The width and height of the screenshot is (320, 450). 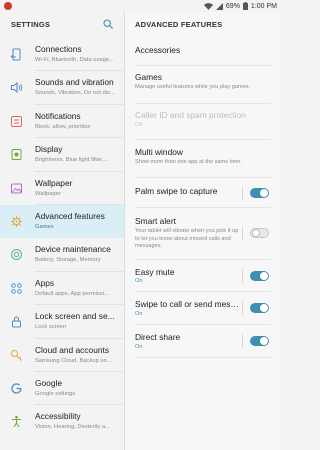 What do you see at coordinates (232, 6) in the screenshot?
I see `battery-percent: 69%` at bounding box center [232, 6].